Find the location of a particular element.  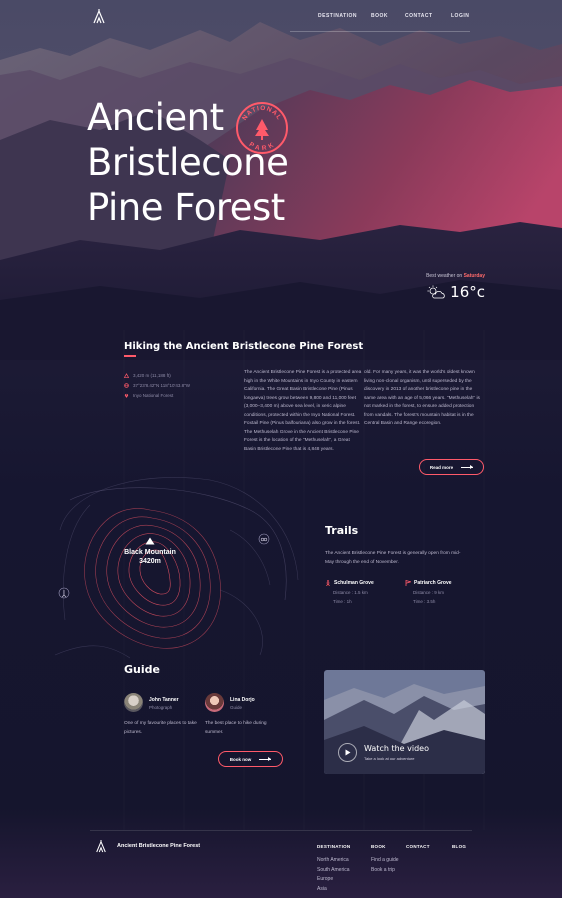

book-now-button: Book now is located at coordinates (250, 759).